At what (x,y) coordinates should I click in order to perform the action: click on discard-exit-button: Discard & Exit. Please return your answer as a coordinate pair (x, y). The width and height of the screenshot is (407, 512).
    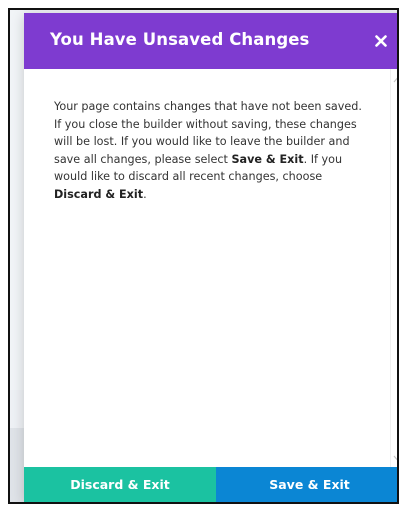
    Looking at the image, I should click on (120, 484).